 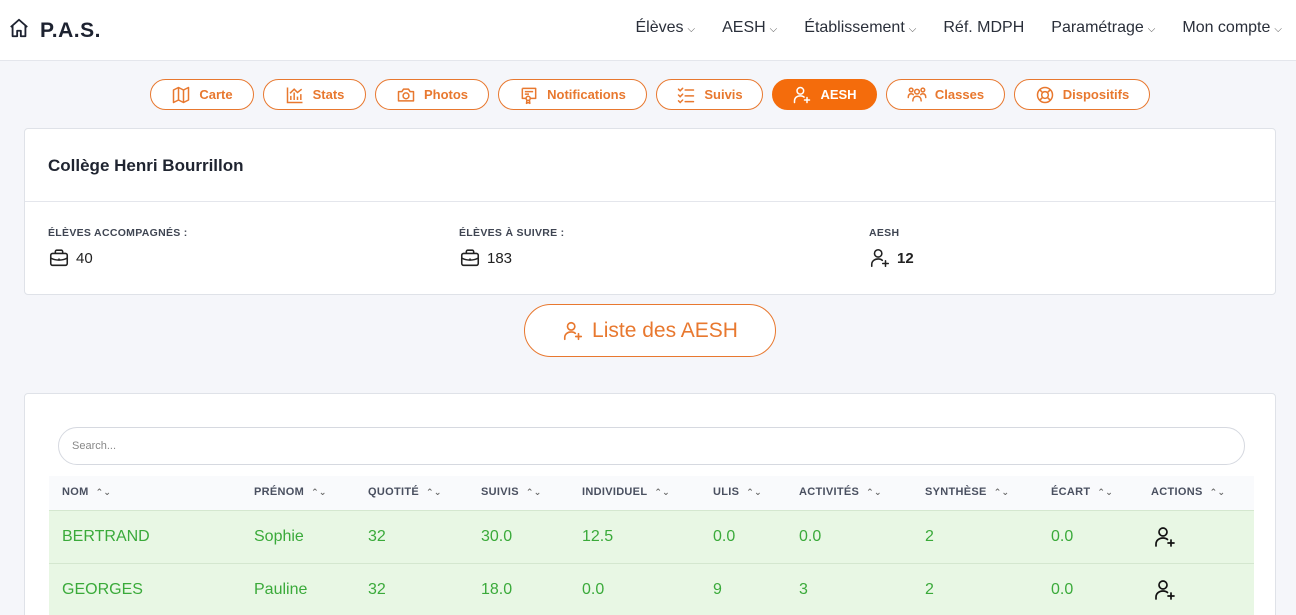 I want to click on pill-carte: Carte, so click(x=202, y=94).